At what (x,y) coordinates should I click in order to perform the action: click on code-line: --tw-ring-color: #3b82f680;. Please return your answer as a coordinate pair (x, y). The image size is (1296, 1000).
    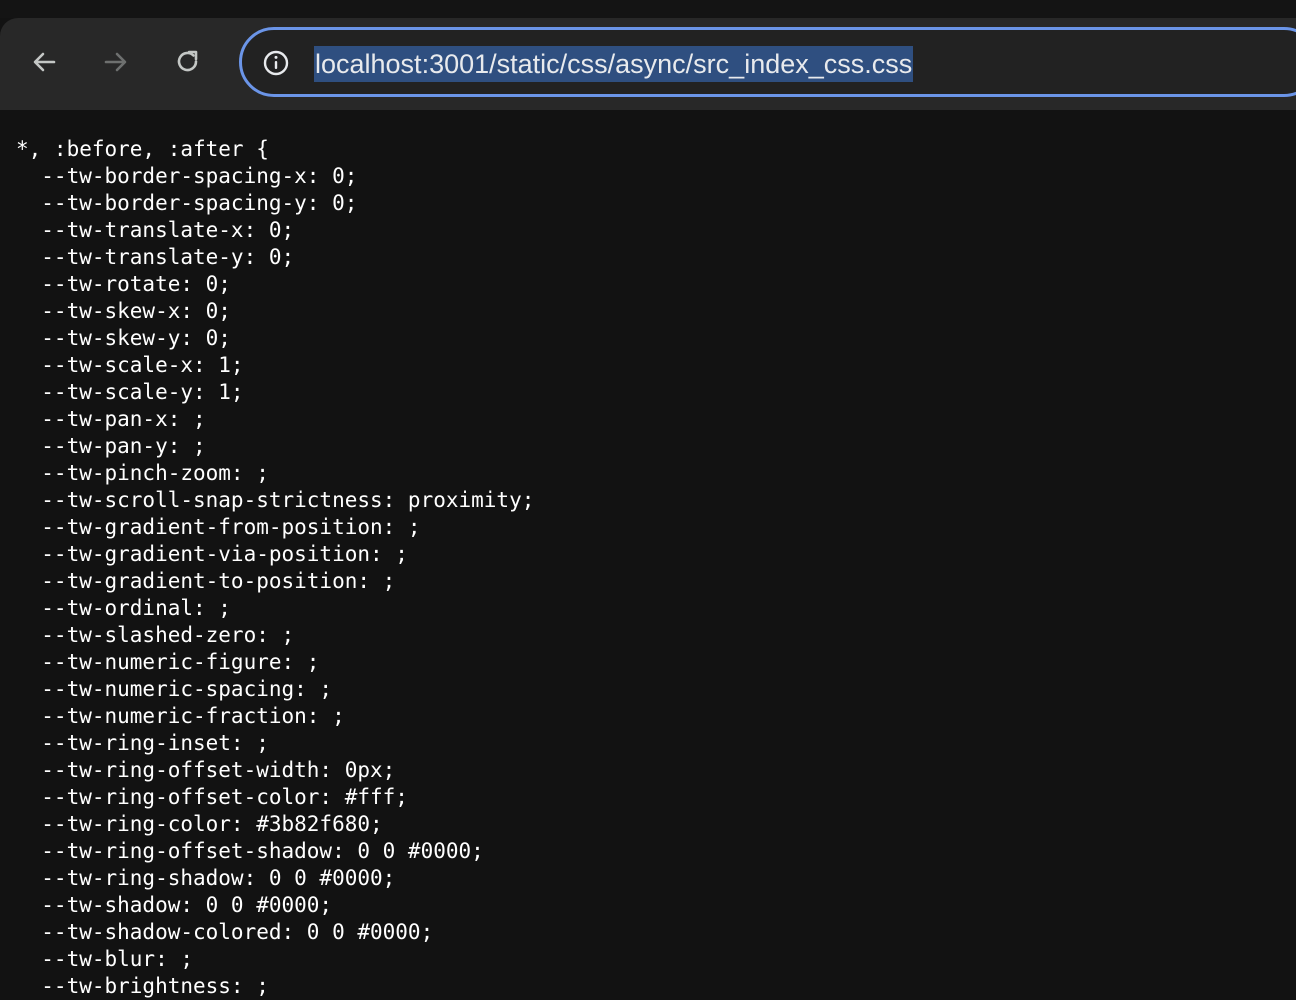
    Looking at the image, I should click on (199, 824).